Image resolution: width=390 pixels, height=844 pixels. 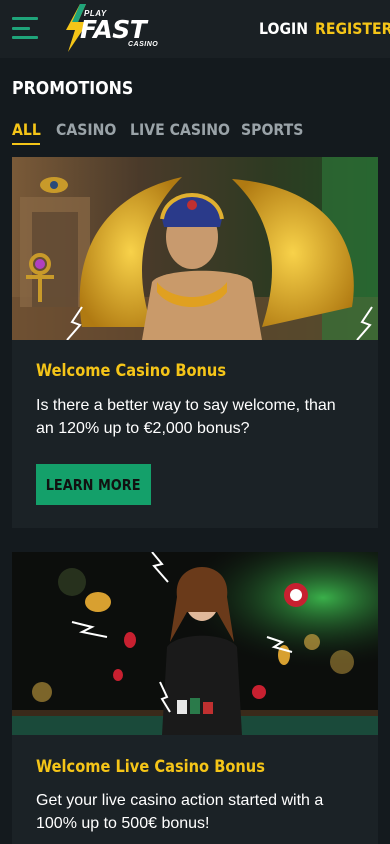 I want to click on tab-casino: CASINO, so click(x=86, y=129).